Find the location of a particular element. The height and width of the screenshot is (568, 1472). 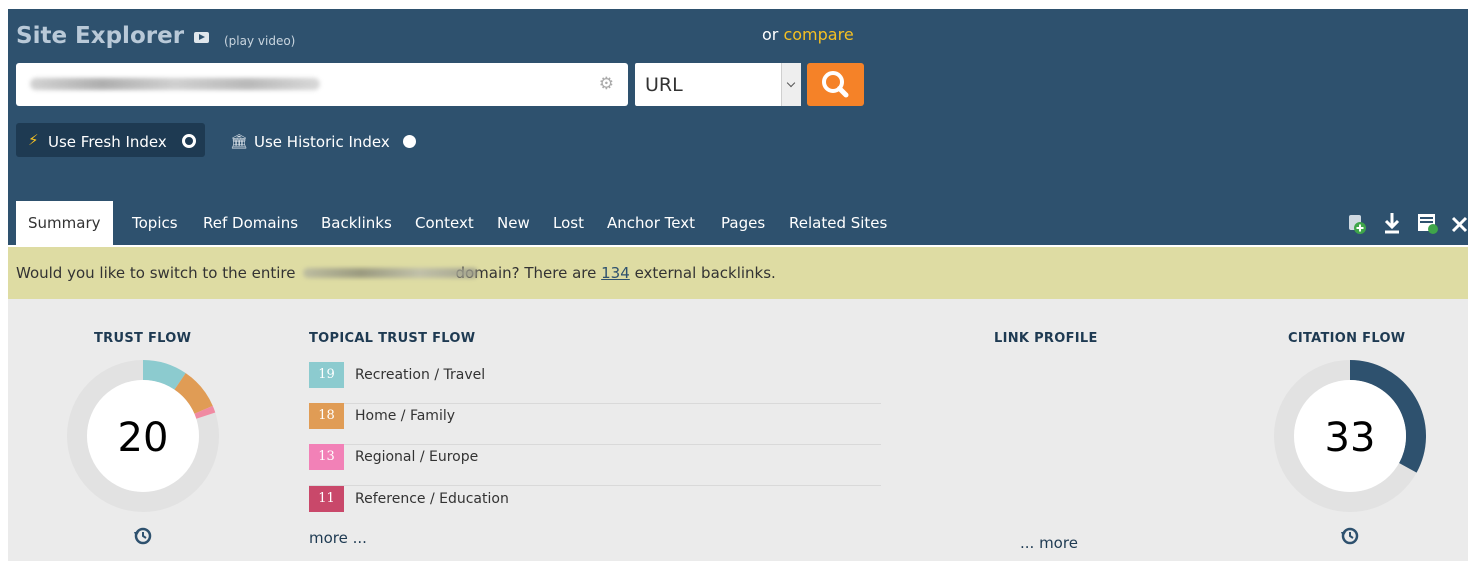

compare-link: compare is located at coordinates (818, 34).